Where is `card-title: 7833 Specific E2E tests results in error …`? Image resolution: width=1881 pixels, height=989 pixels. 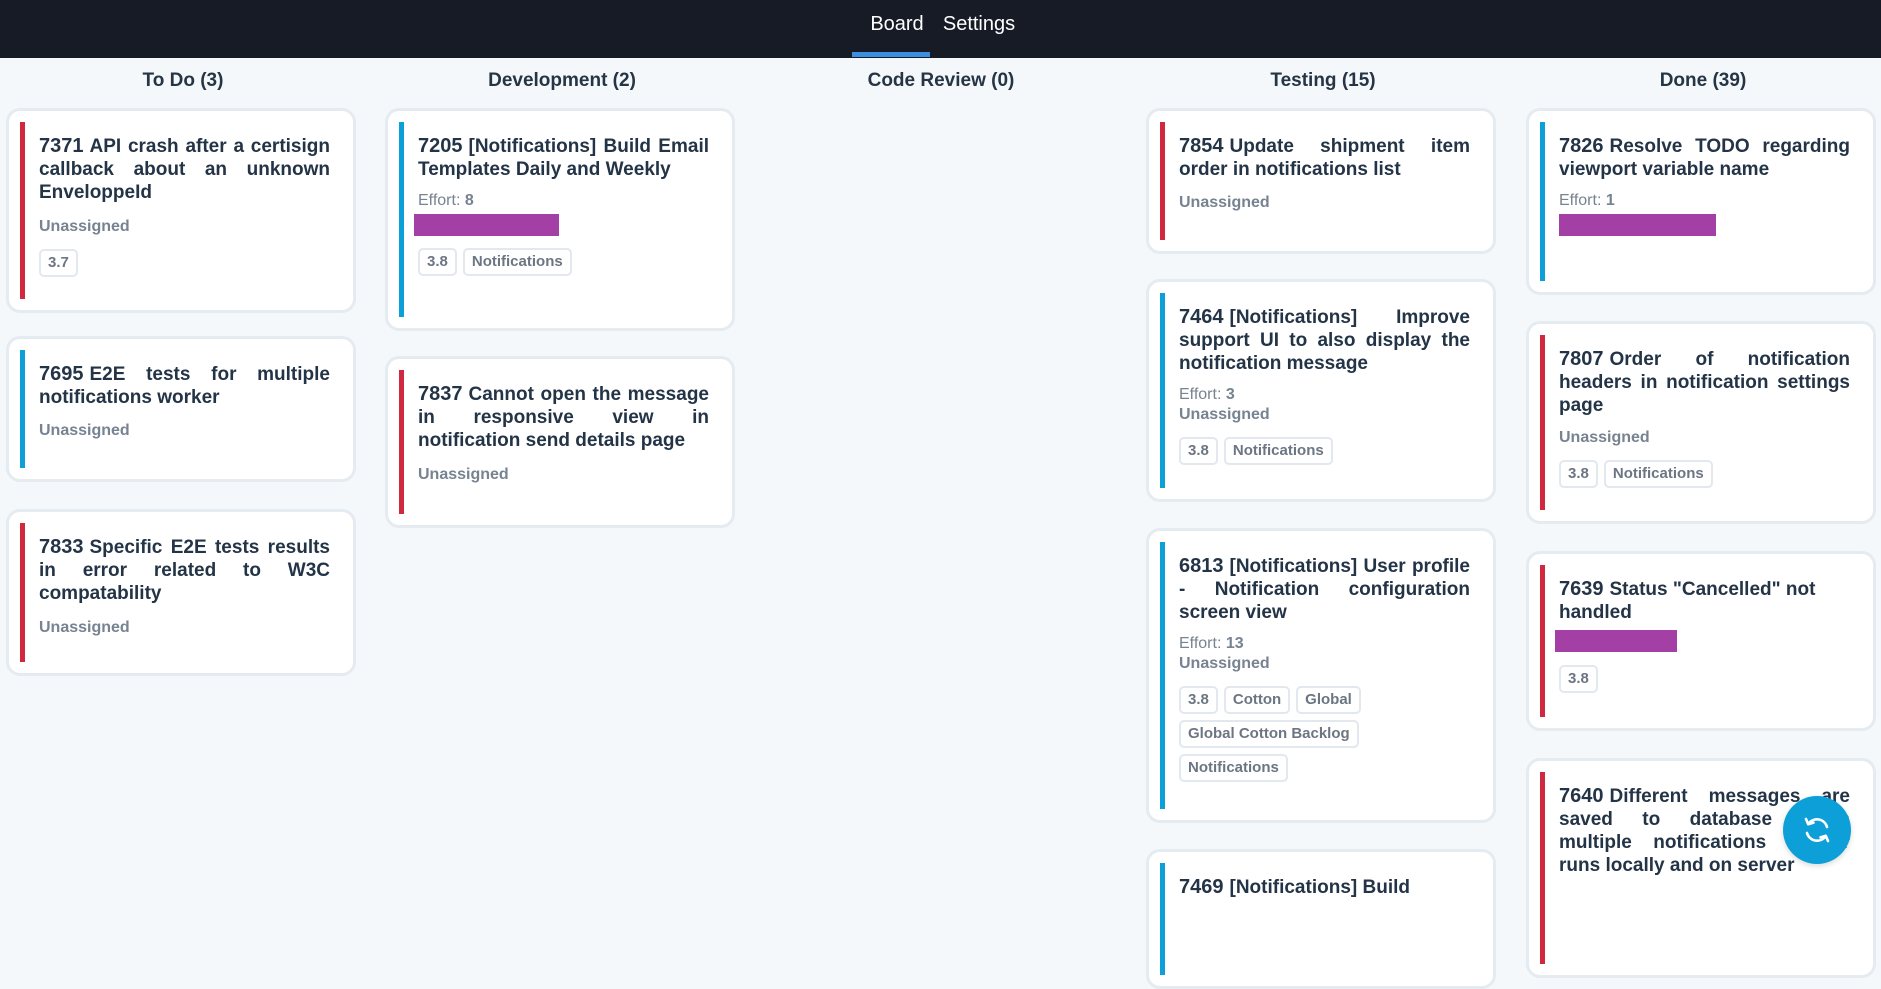
card-title: 7833 Specific E2E tests results in error … is located at coordinates (184, 570).